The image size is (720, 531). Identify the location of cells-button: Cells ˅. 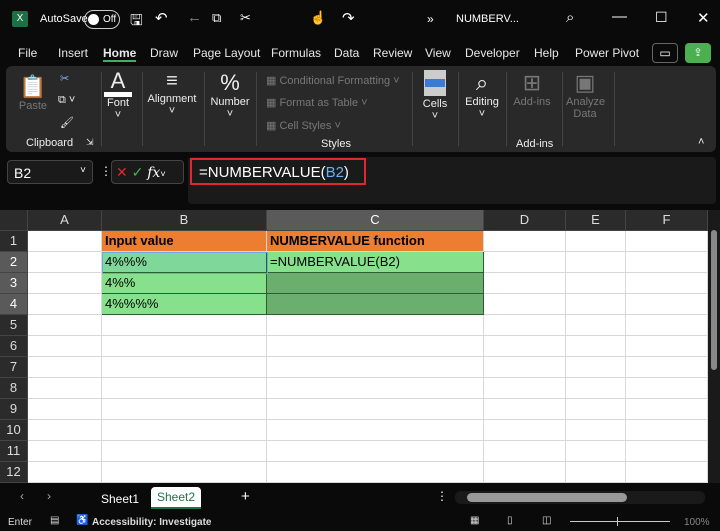
(435, 96).